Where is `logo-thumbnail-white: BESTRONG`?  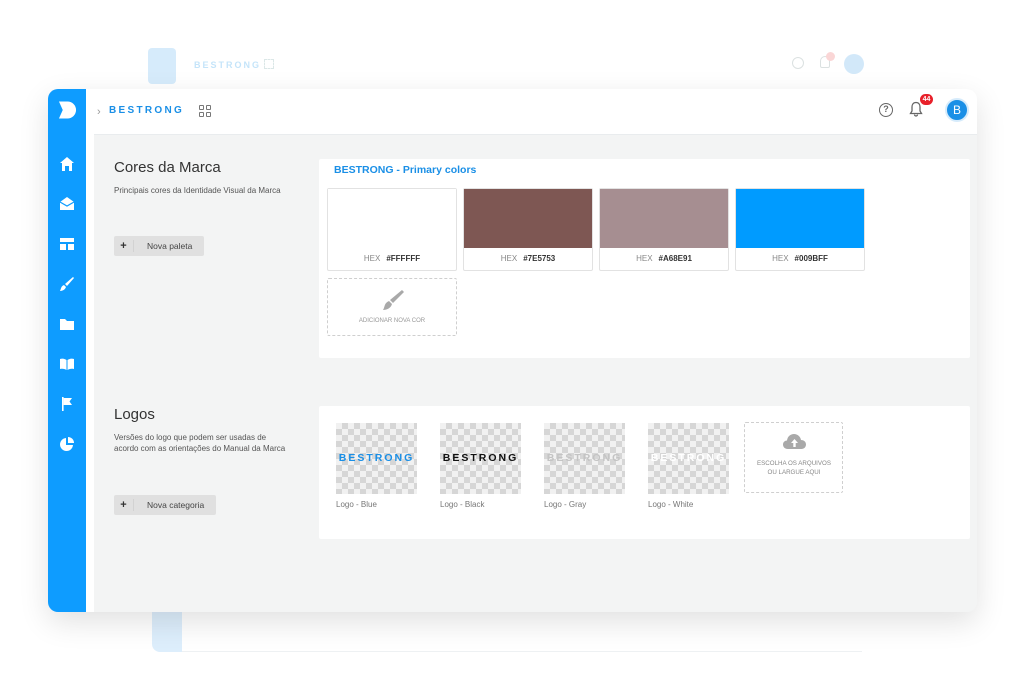
logo-thumbnail-white: BESTRONG is located at coordinates (688, 458).